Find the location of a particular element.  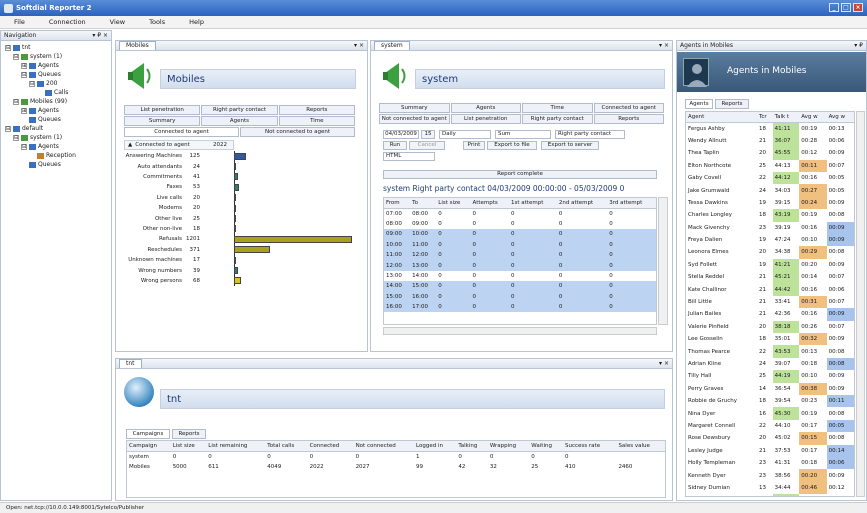

period-select: Daily is located at coordinates (465, 134).